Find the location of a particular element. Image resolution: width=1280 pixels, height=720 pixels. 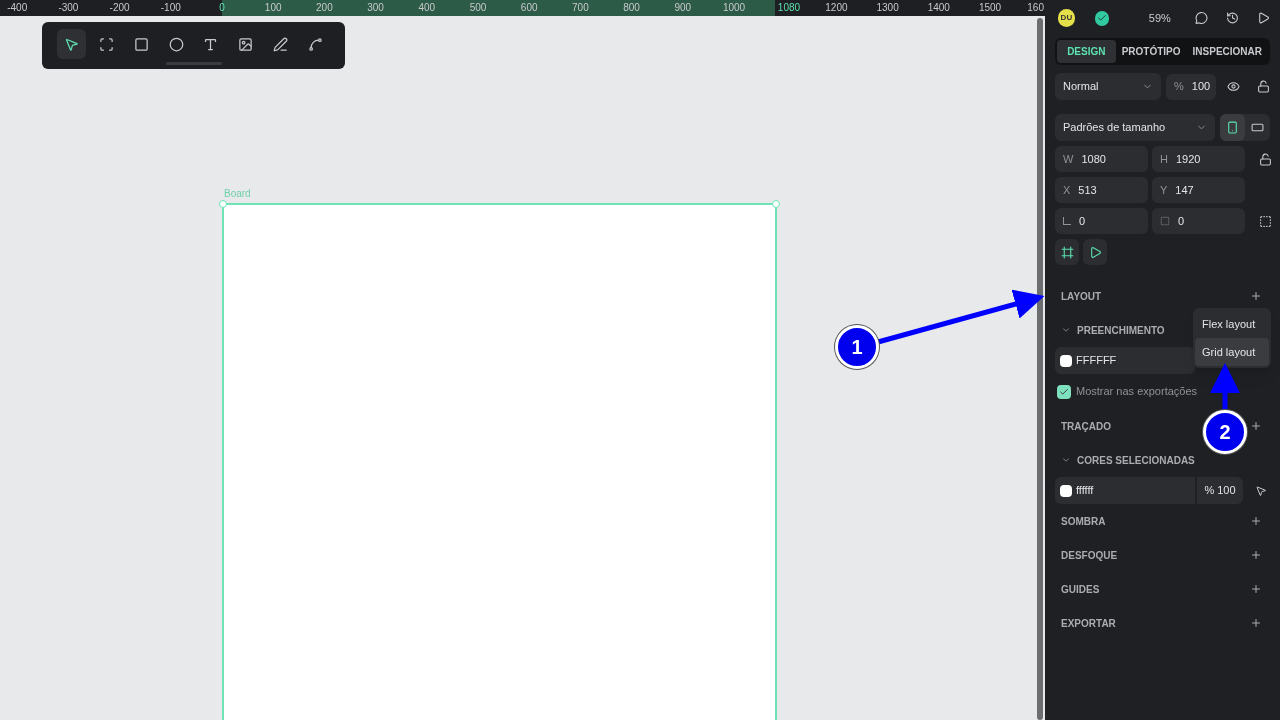

corners-icon is located at coordinates (1265, 221).